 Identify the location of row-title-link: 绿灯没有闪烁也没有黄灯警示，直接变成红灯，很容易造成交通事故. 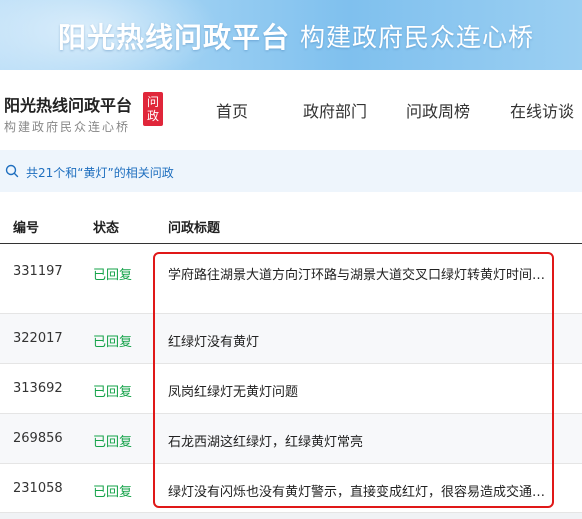
(358, 490).